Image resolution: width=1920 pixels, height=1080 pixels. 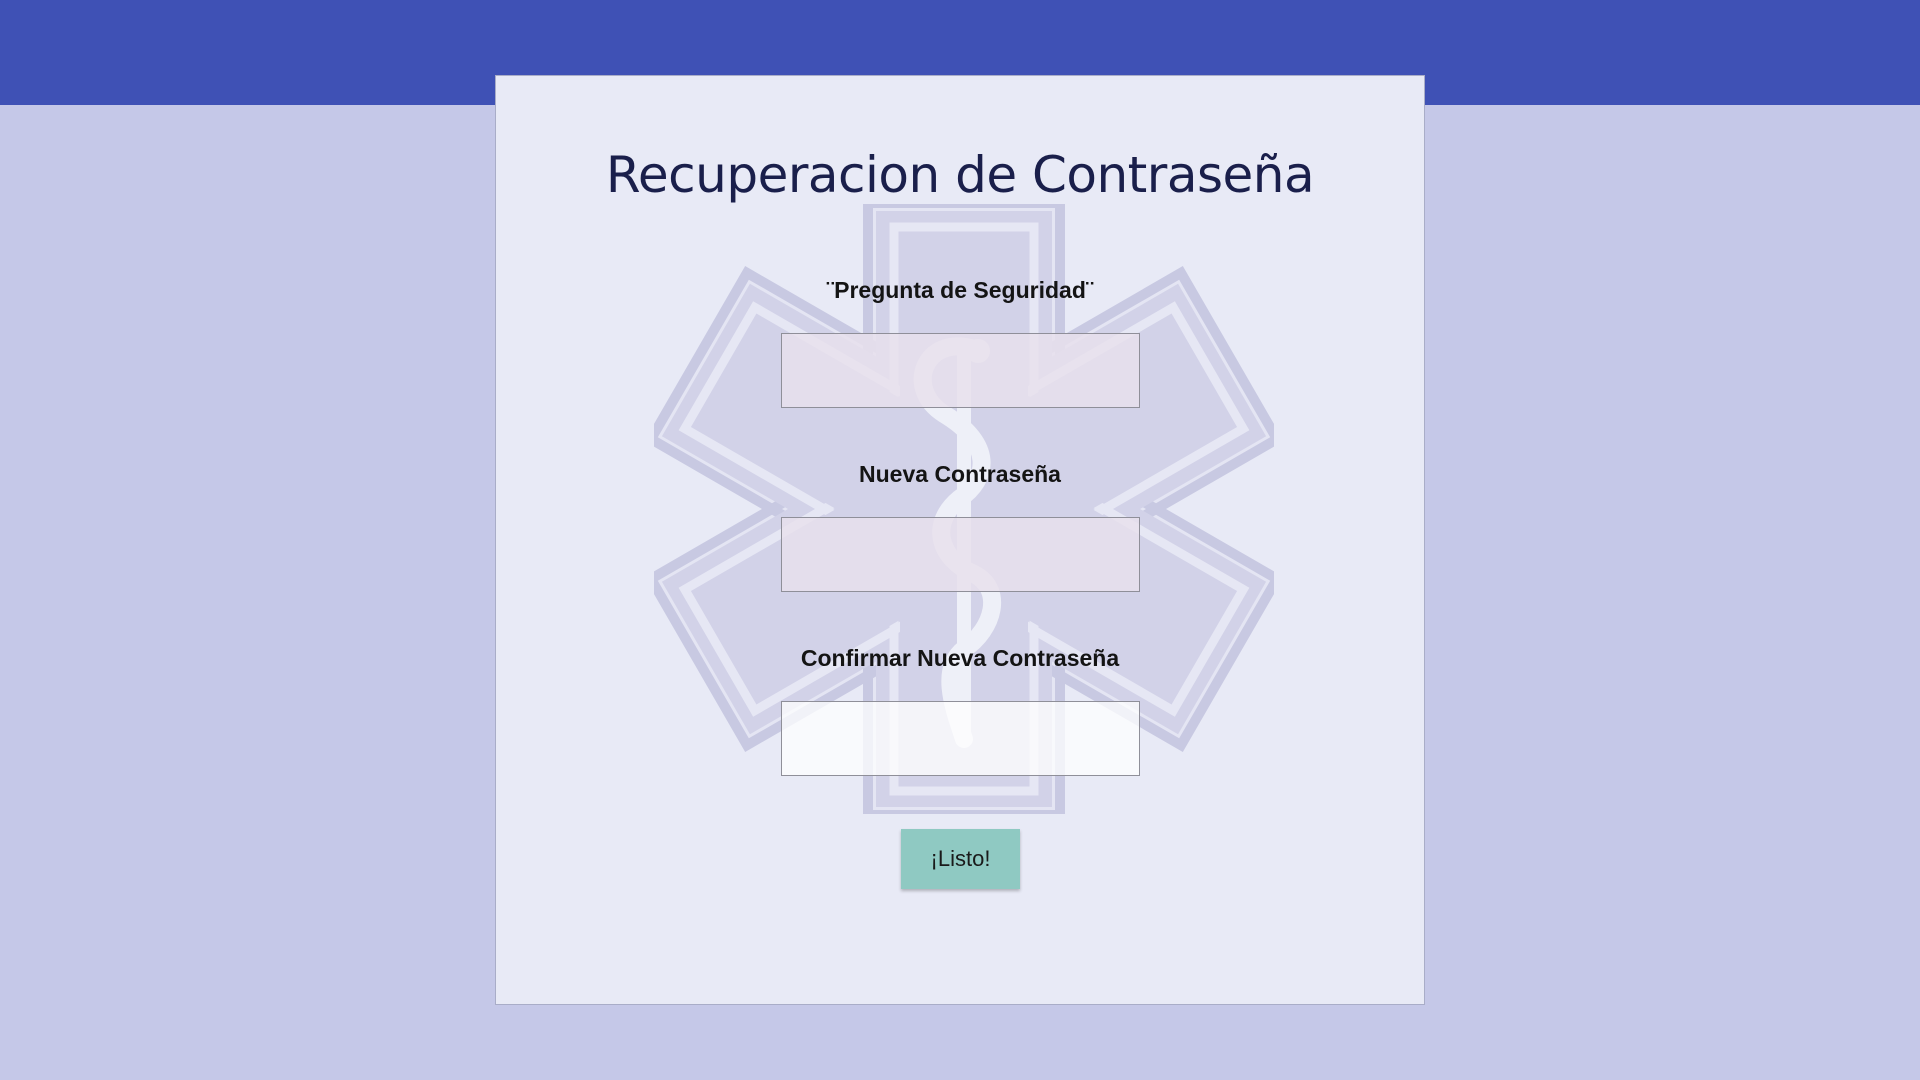 What do you see at coordinates (960, 554) in the screenshot?
I see `new-password-input` at bounding box center [960, 554].